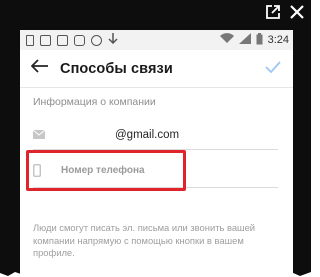  I want to click on section-title: Информация о компании, so click(94, 102).